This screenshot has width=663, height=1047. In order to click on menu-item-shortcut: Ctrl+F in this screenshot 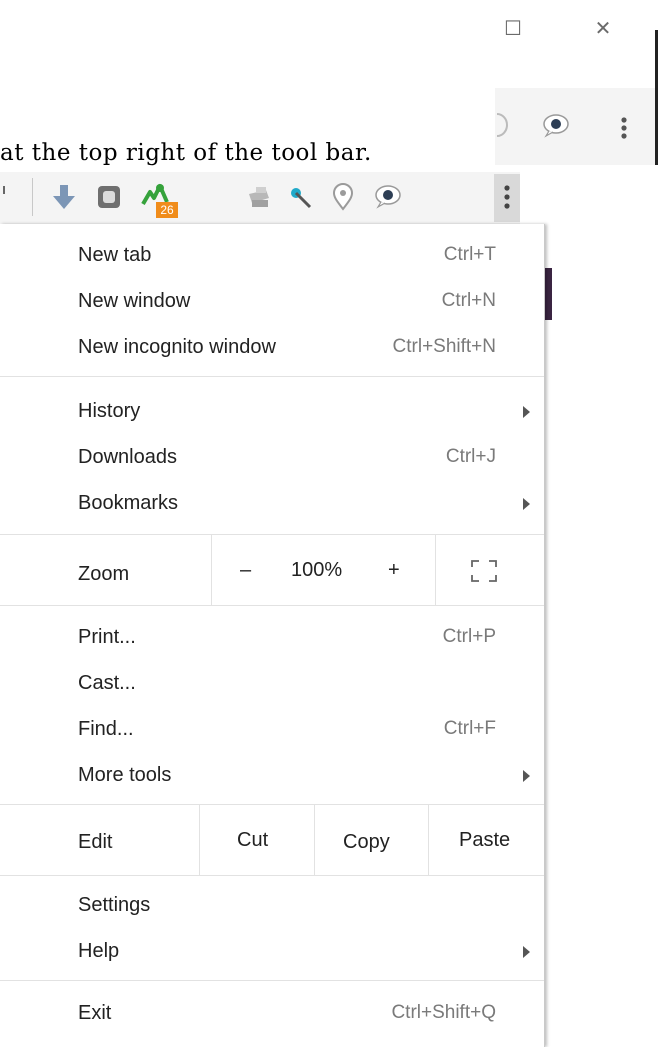, I will do `click(469, 728)`.